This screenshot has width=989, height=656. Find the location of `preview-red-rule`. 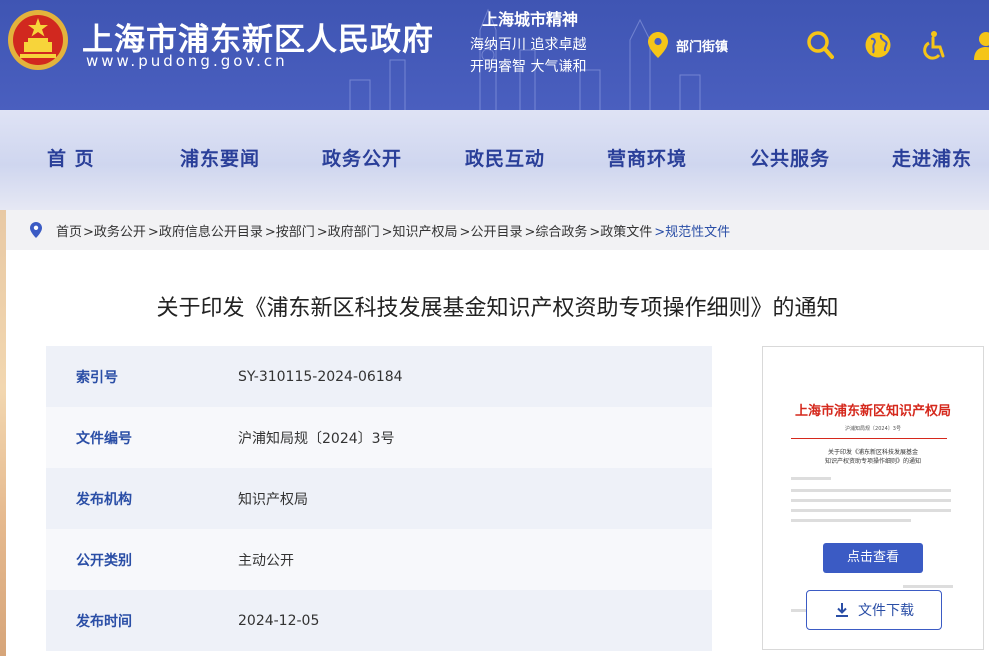

preview-red-rule is located at coordinates (869, 438).